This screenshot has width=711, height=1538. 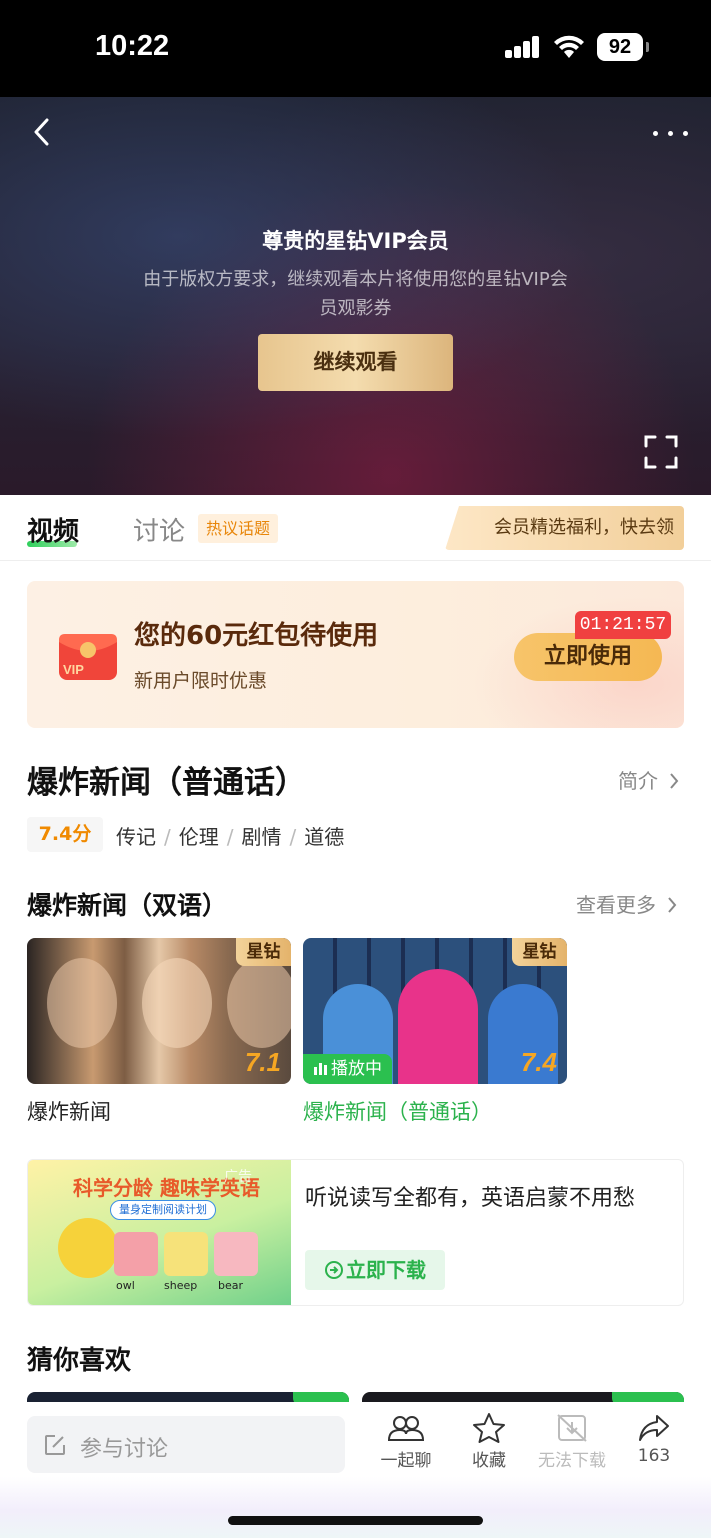 What do you see at coordinates (159, 1011) in the screenshot?
I see `related-card-thumbnail: 星钻 7.1` at bounding box center [159, 1011].